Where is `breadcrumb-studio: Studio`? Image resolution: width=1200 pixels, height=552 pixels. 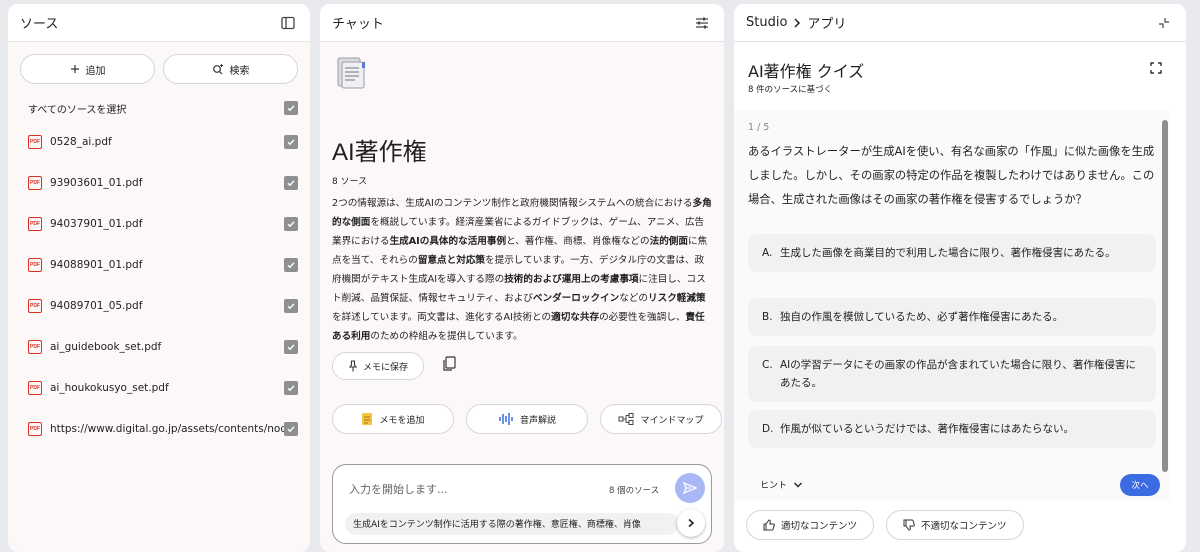 breadcrumb-studio: Studio is located at coordinates (766, 22).